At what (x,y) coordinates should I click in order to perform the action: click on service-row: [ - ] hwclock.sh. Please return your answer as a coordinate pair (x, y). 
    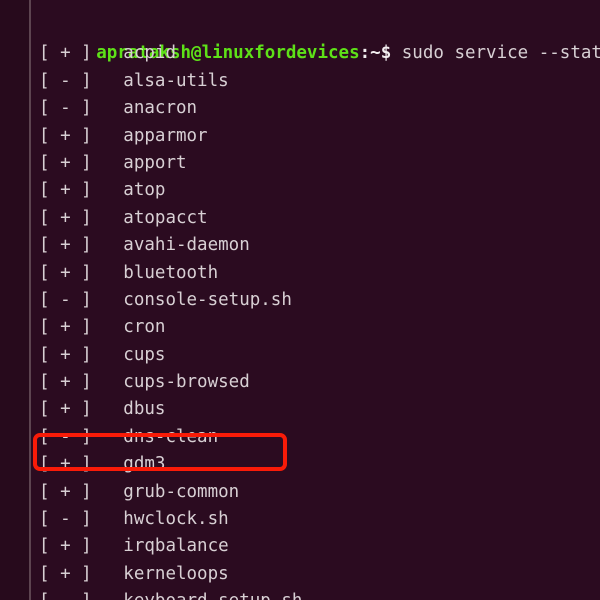
    Looking at the image, I should click on (315, 519).